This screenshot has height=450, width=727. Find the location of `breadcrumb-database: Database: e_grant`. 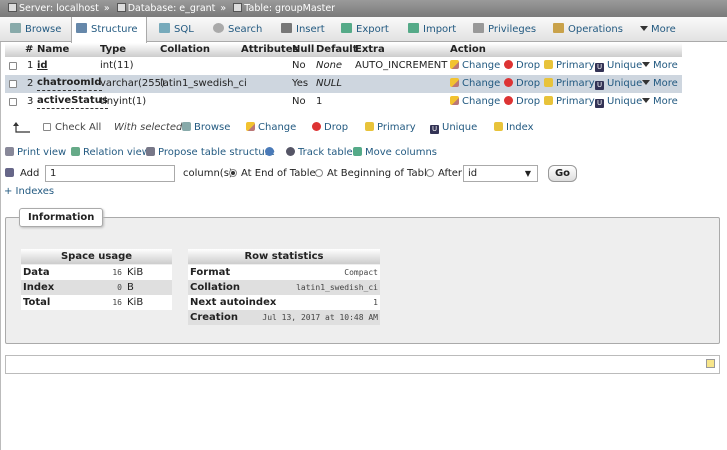

breadcrumb-database: Database: e_grant is located at coordinates (172, 8).